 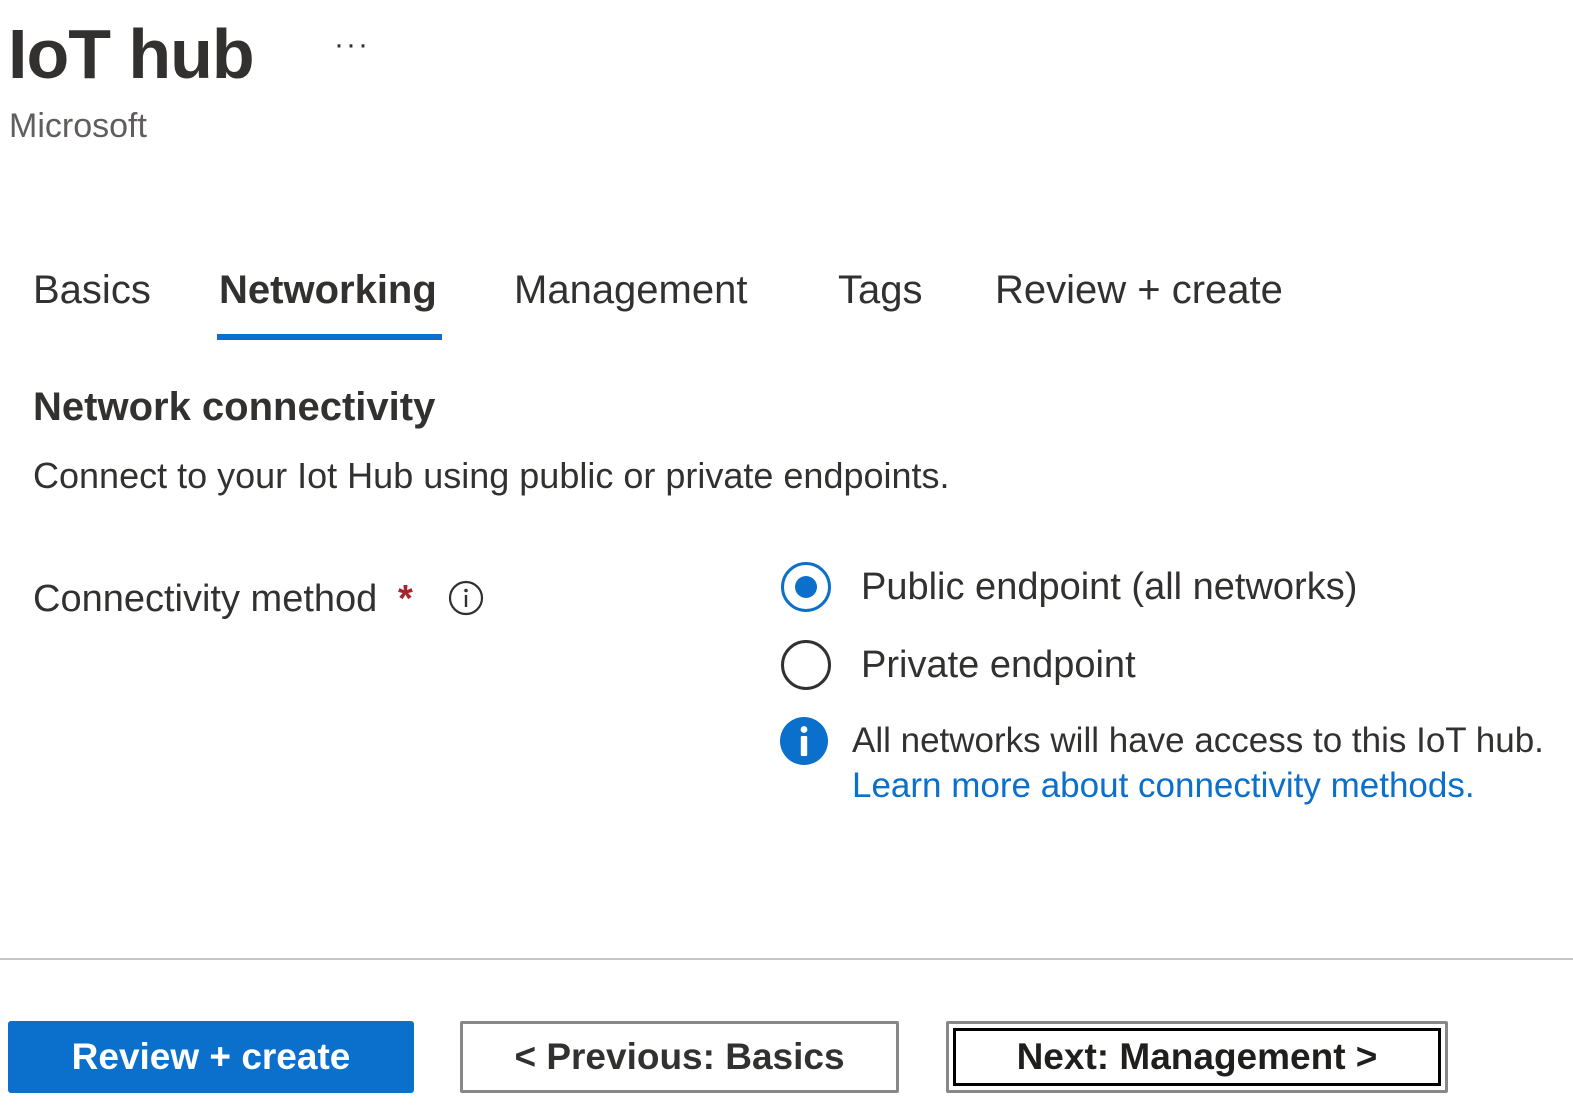 What do you see at coordinates (234, 407) in the screenshot?
I see `section-title: Network connectivity` at bounding box center [234, 407].